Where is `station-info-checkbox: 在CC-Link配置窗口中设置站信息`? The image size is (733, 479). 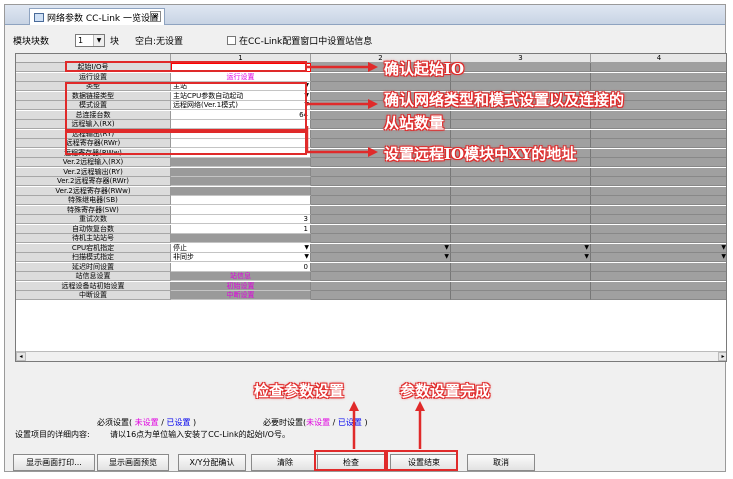 station-info-checkbox: 在CC-Link配置窗口中设置站信息 is located at coordinates (299, 40).